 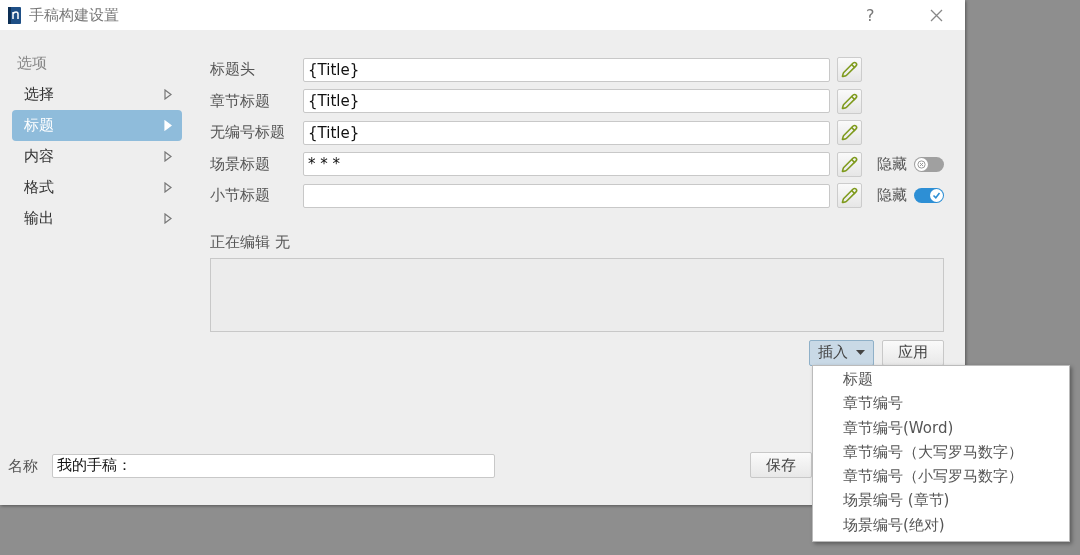 I want to click on field-label: 章节标题, so click(x=240, y=101).